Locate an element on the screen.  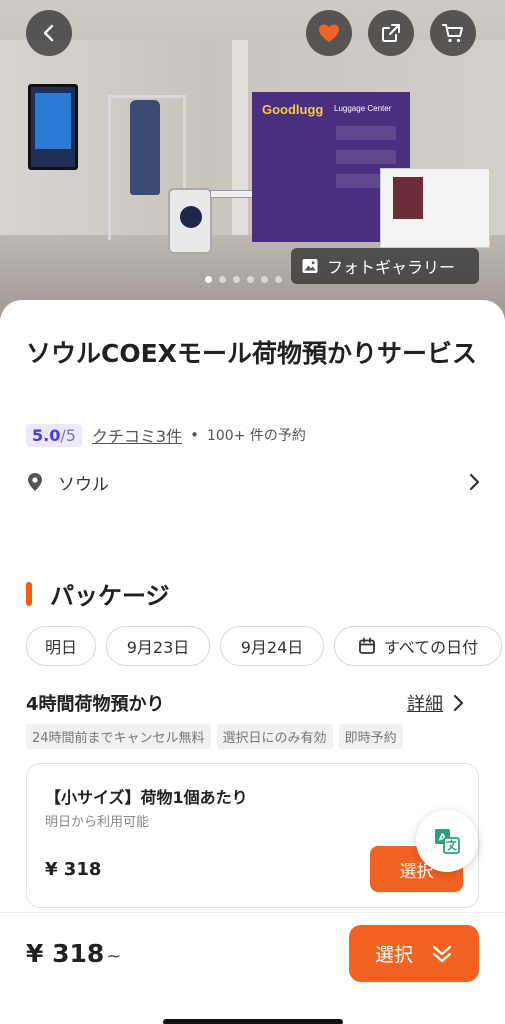
share-button is located at coordinates (391, 33).